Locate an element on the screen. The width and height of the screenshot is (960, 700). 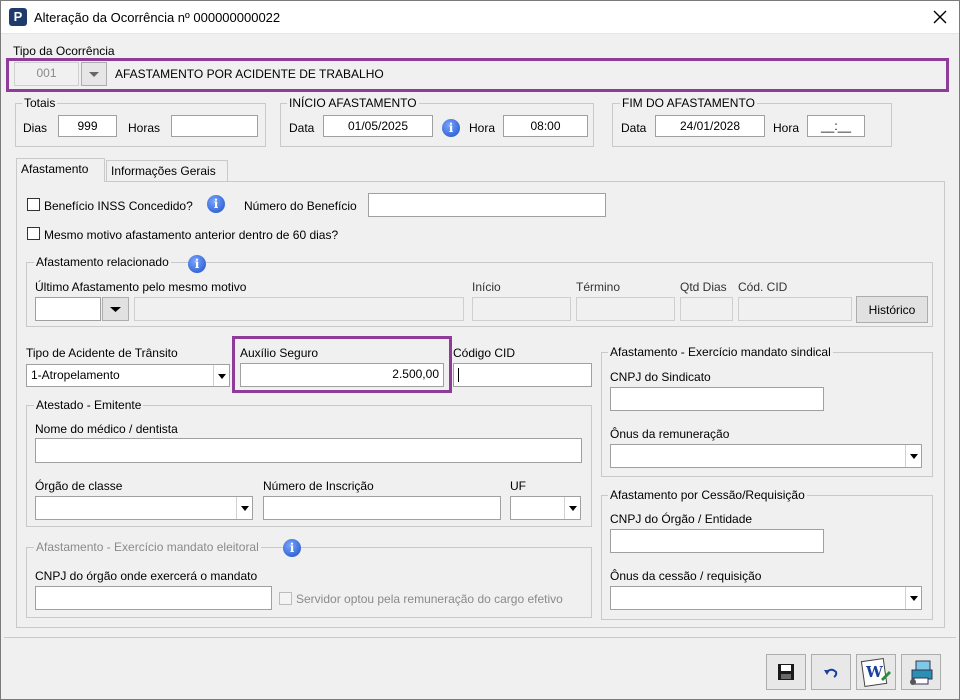
print-setup-icon is located at coordinates (921, 672).